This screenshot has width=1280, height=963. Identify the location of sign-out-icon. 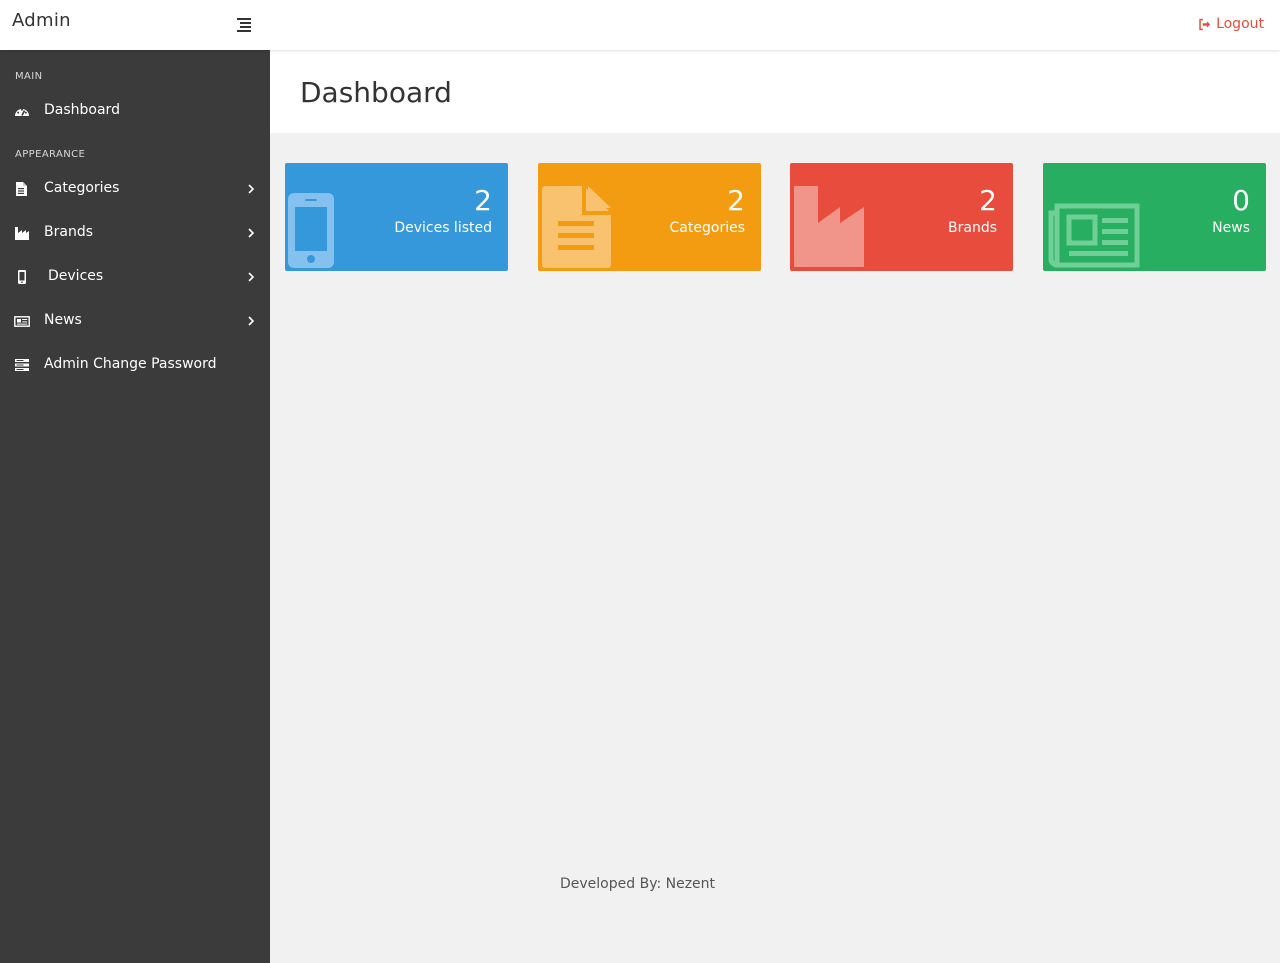
(1205, 24).